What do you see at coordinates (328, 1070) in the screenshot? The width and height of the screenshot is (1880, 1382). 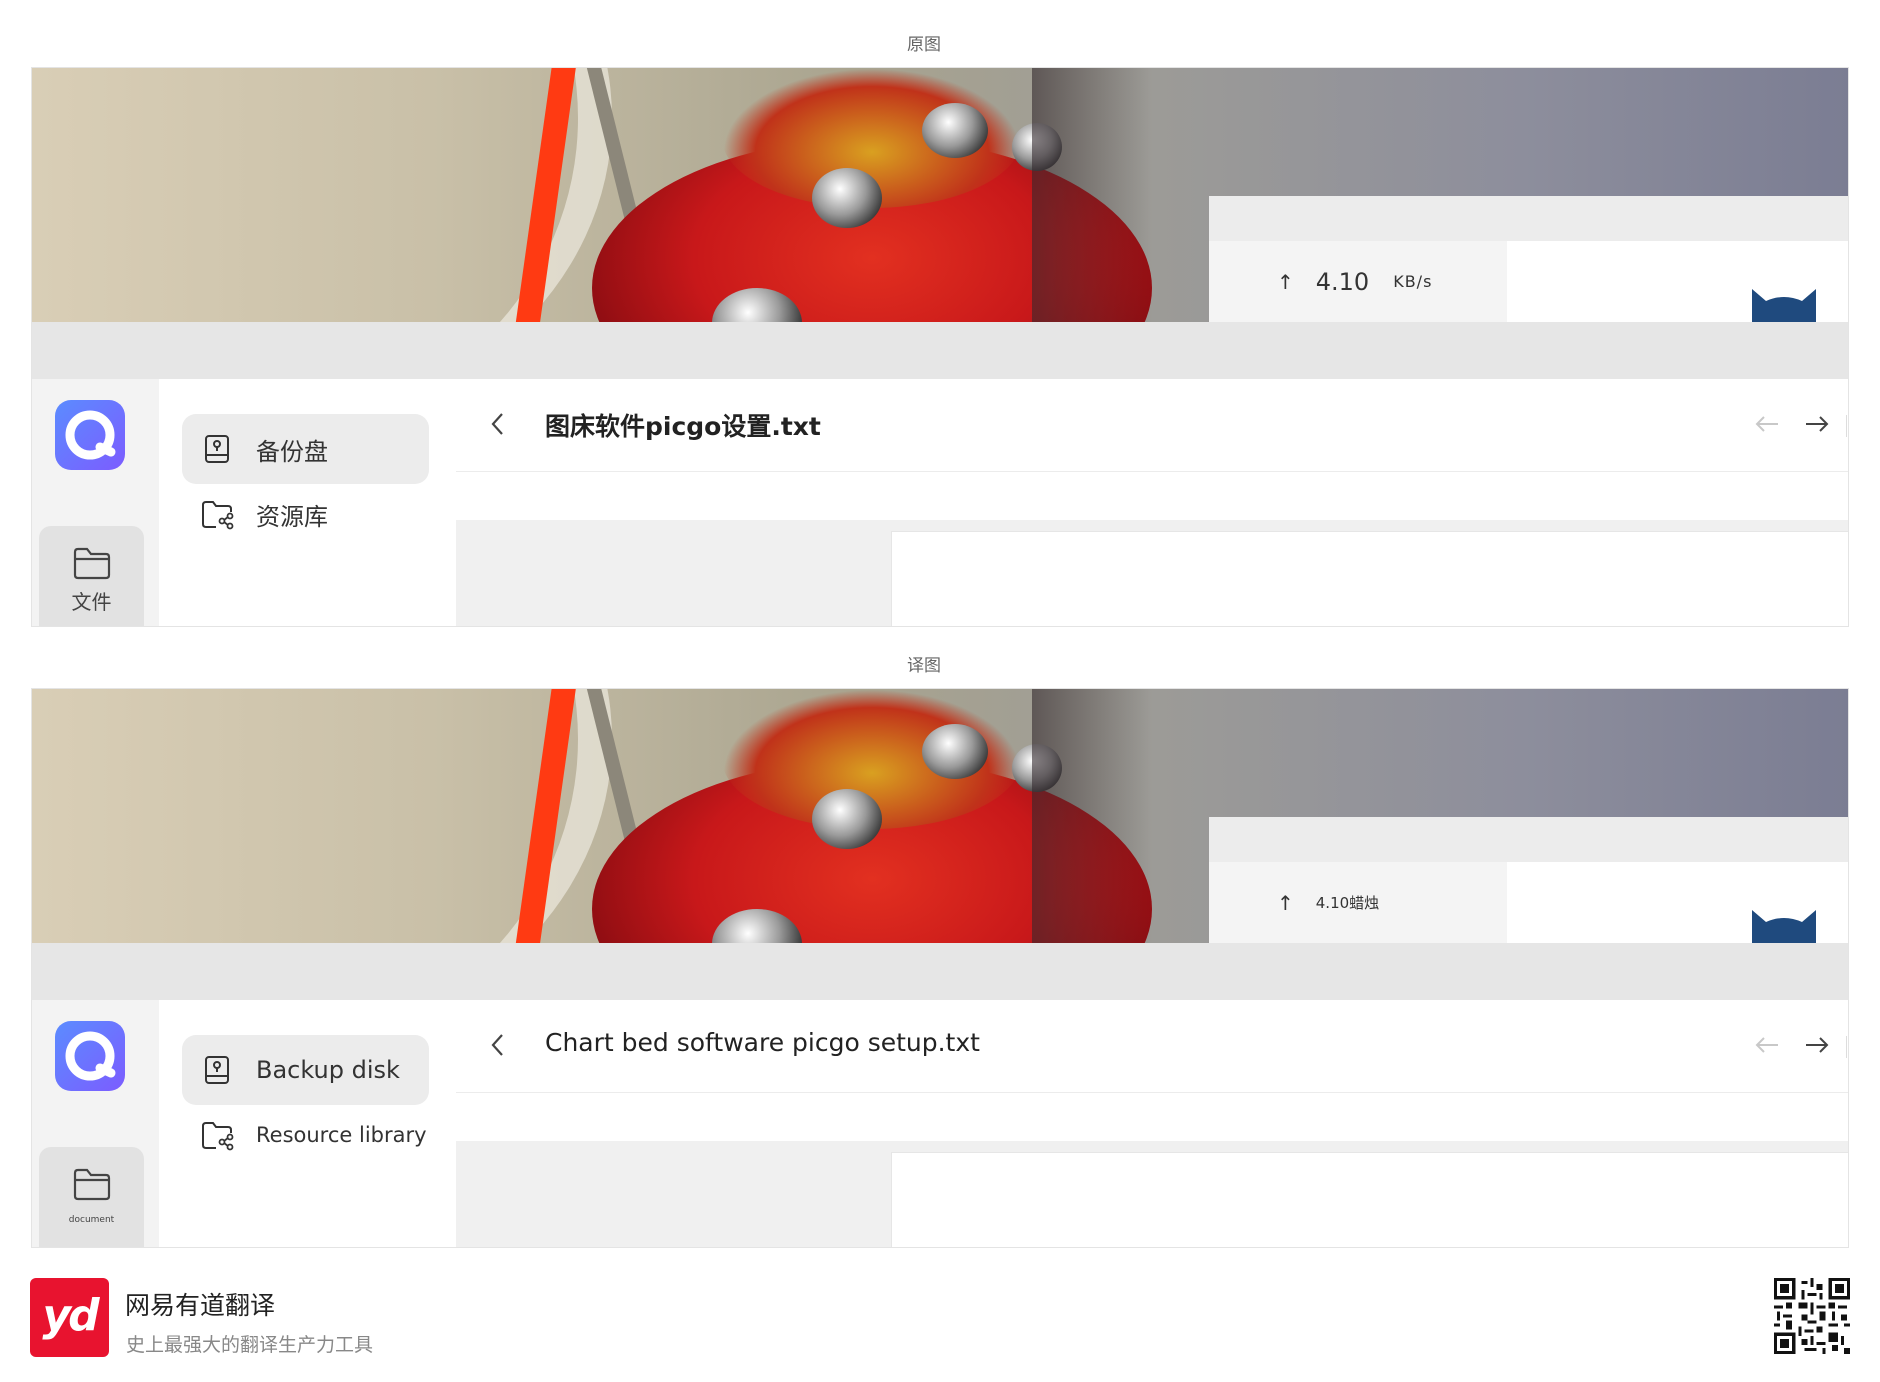 I see `nav-backup-label: Backup disk` at bounding box center [328, 1070].